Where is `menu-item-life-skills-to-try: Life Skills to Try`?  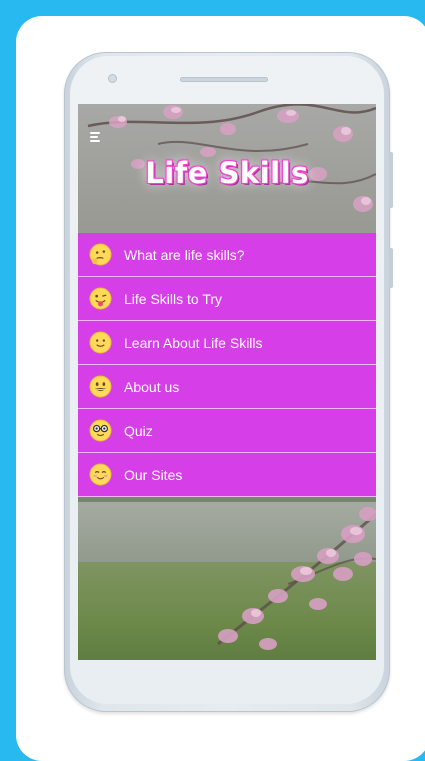
menu-item-life-skills-to-try: Life Skills to Try is located at coordinates (227, 299).